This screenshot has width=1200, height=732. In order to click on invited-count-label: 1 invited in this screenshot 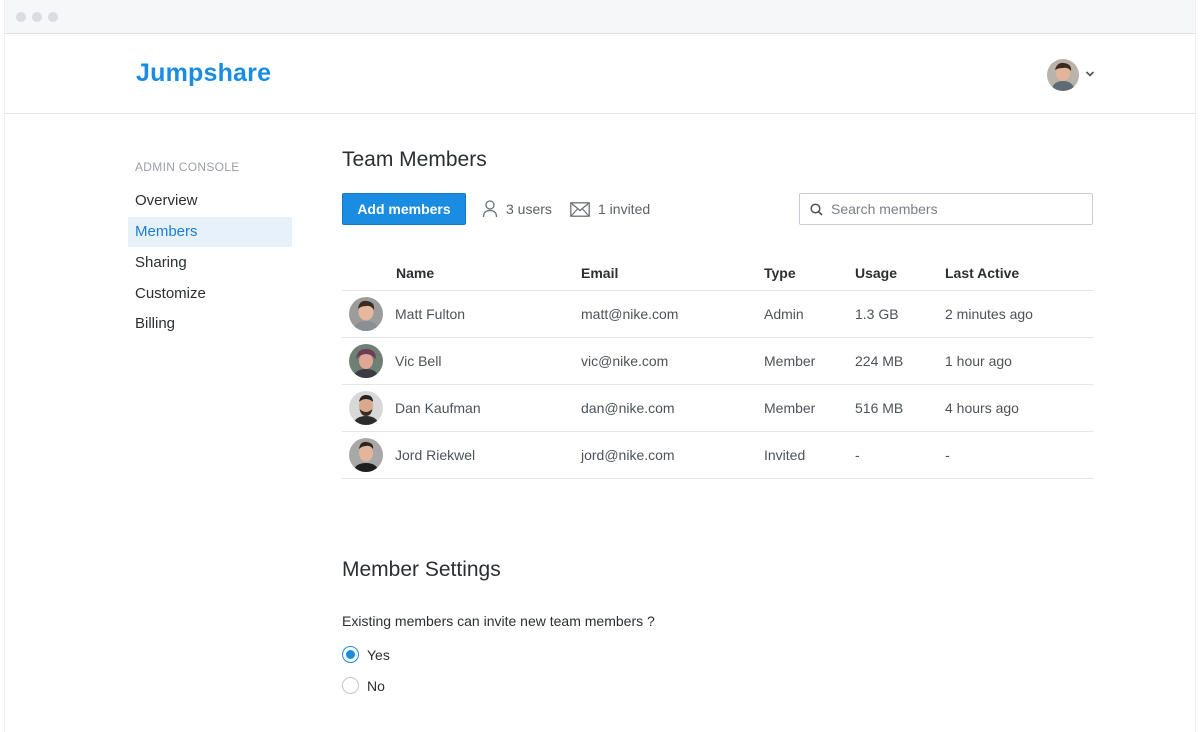, I will do `click(624, 209)`.